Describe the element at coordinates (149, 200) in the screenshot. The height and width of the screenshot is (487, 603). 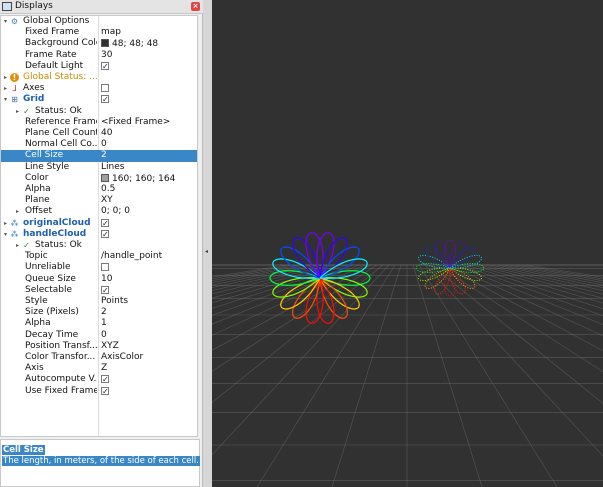
I see `property-value: XY` at that location.